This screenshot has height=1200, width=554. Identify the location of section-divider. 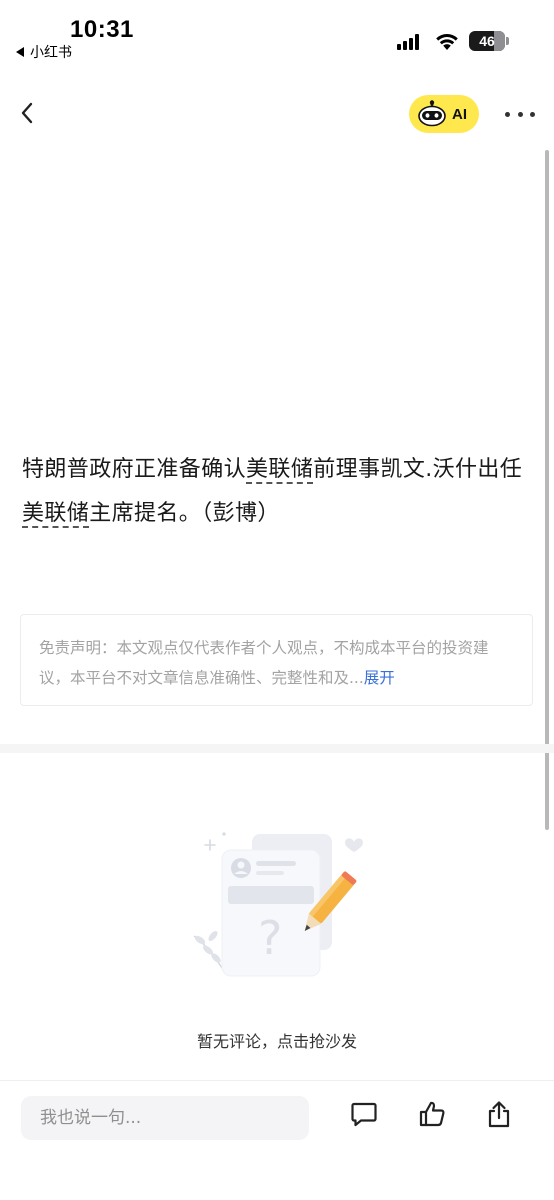
(277, 748).